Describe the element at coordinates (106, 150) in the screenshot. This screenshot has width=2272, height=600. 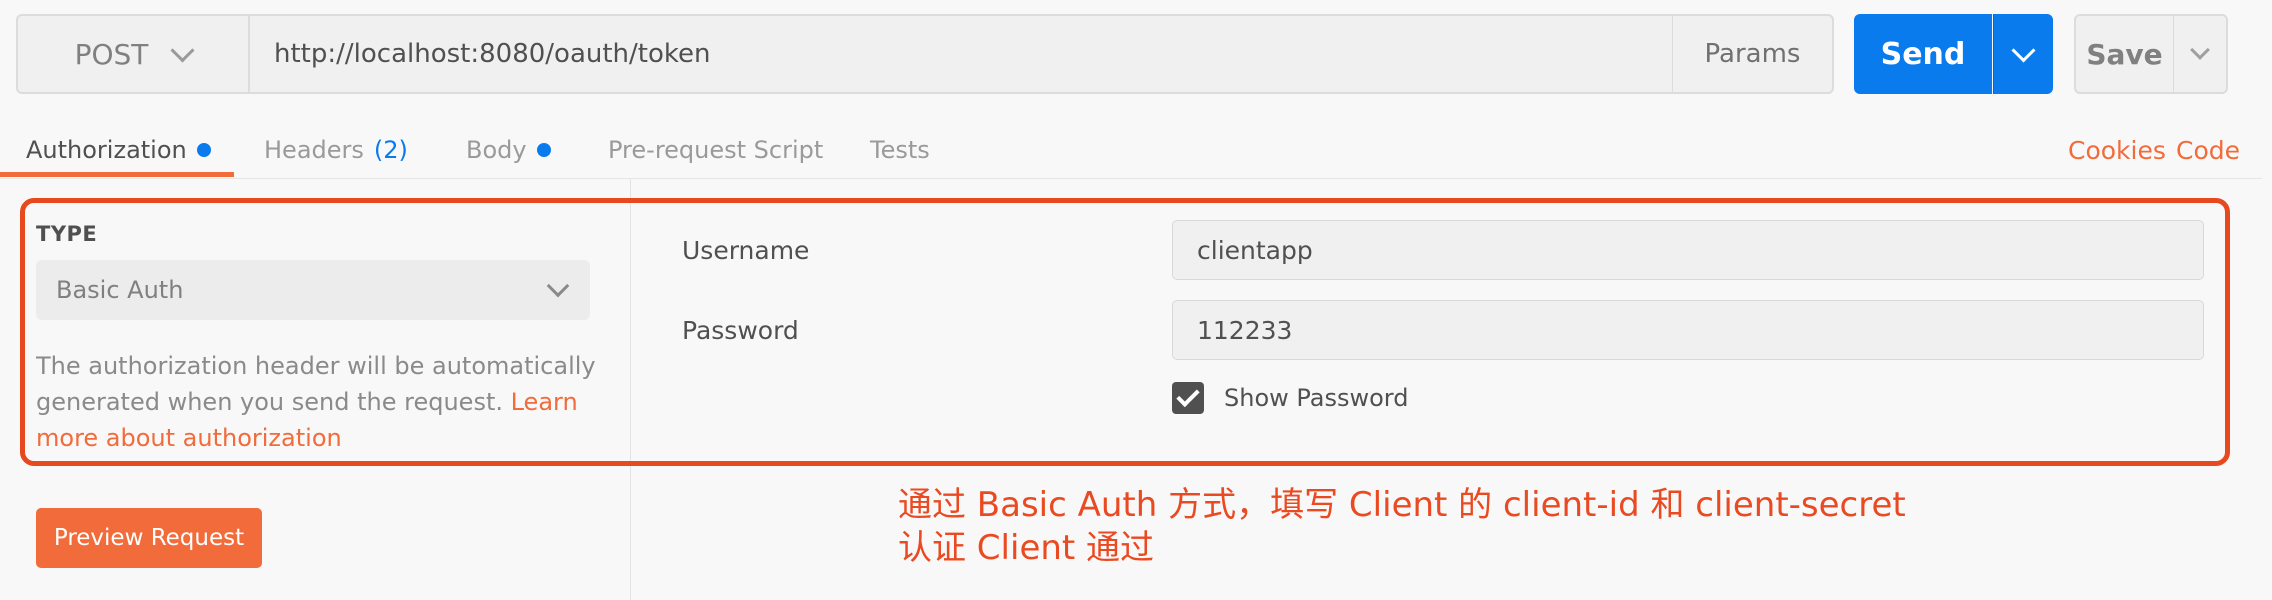
I see `tab-label: Authorization` at that location.